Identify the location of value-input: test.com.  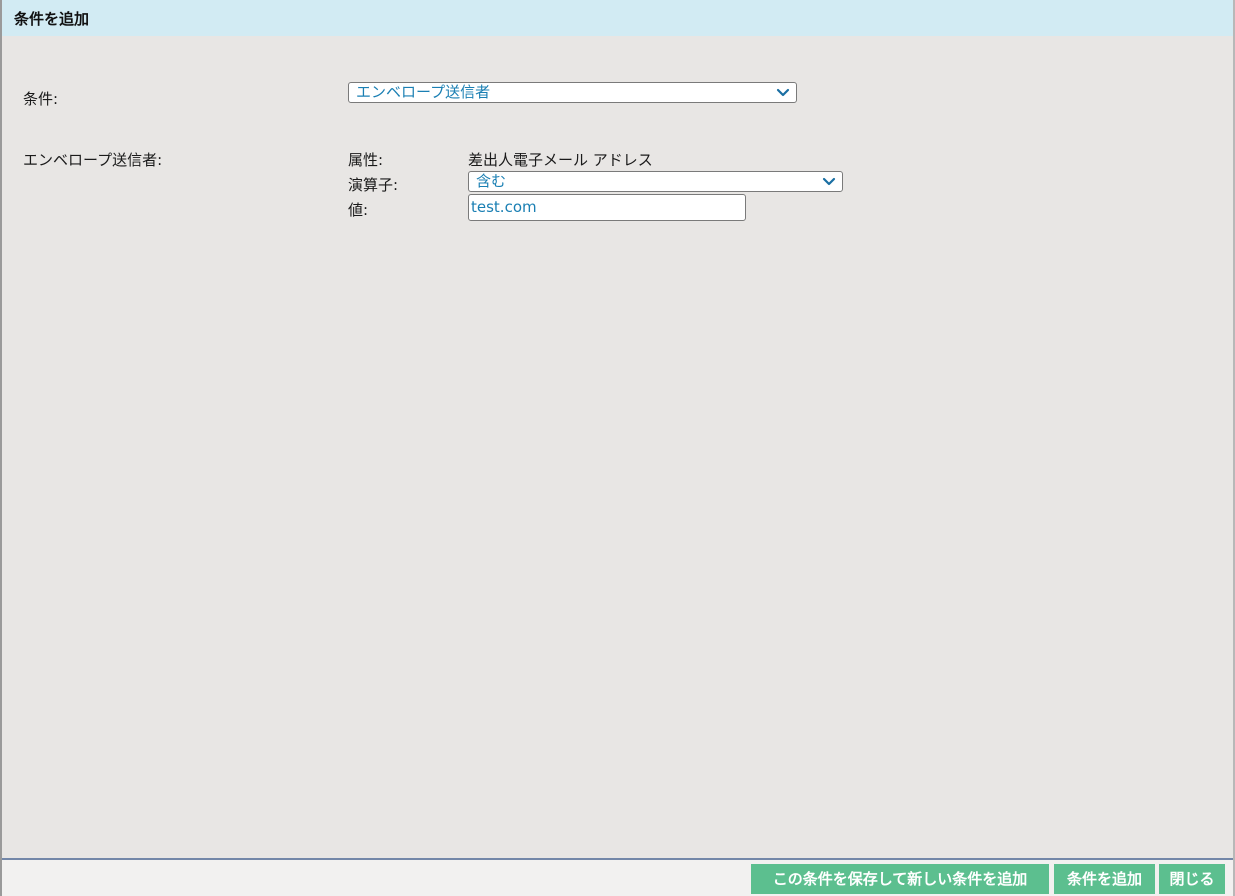
(607, 207).